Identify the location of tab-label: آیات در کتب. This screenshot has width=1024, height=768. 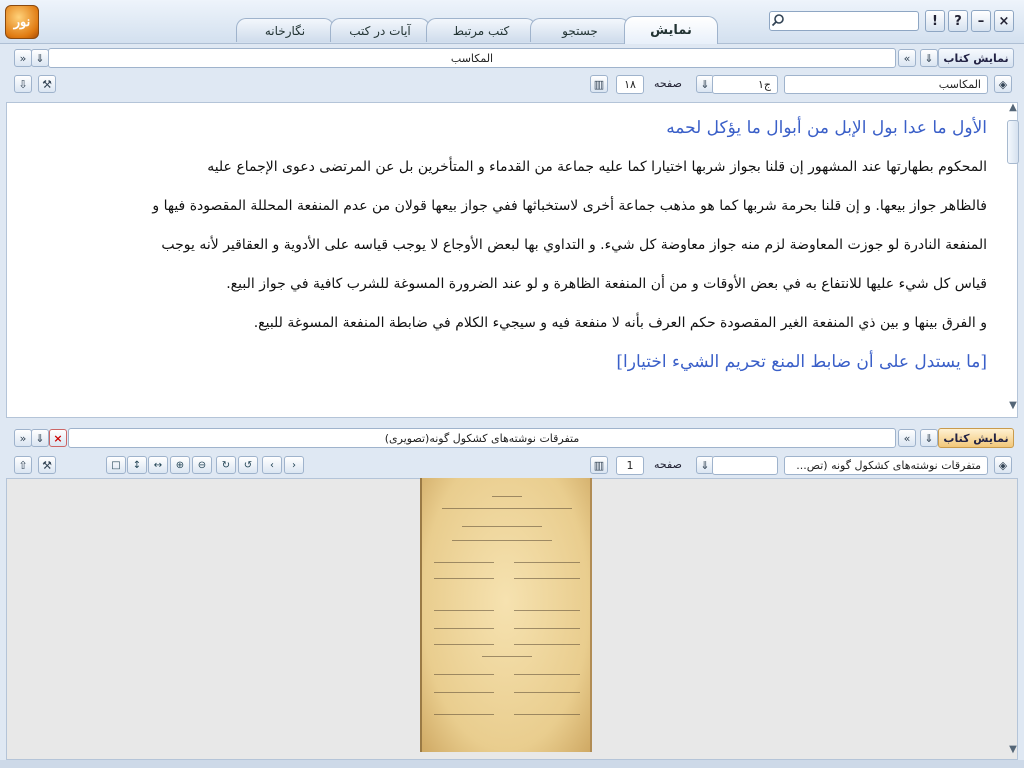
(380, 30).